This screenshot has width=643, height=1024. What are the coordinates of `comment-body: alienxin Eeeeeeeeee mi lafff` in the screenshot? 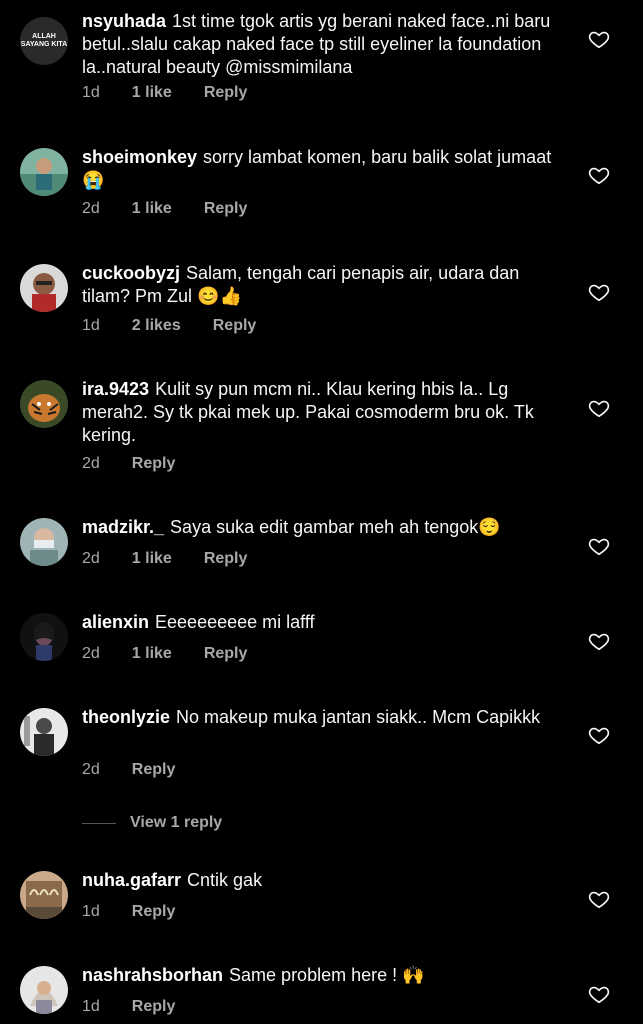 It's located at (322, 622).